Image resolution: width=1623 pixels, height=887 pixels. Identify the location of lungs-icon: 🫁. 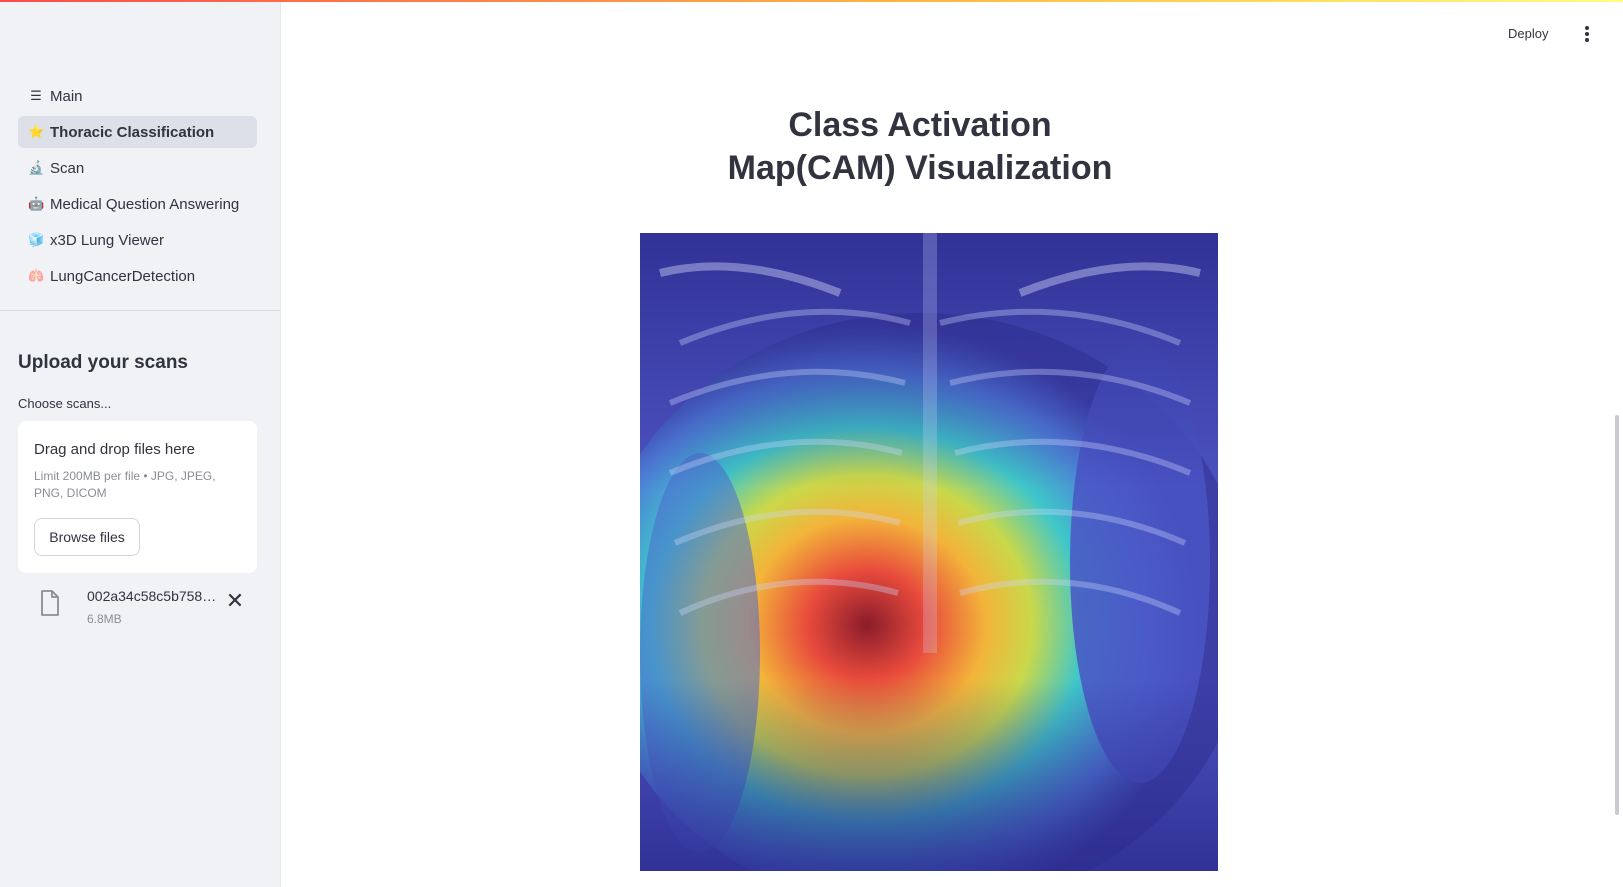
(36, 275).